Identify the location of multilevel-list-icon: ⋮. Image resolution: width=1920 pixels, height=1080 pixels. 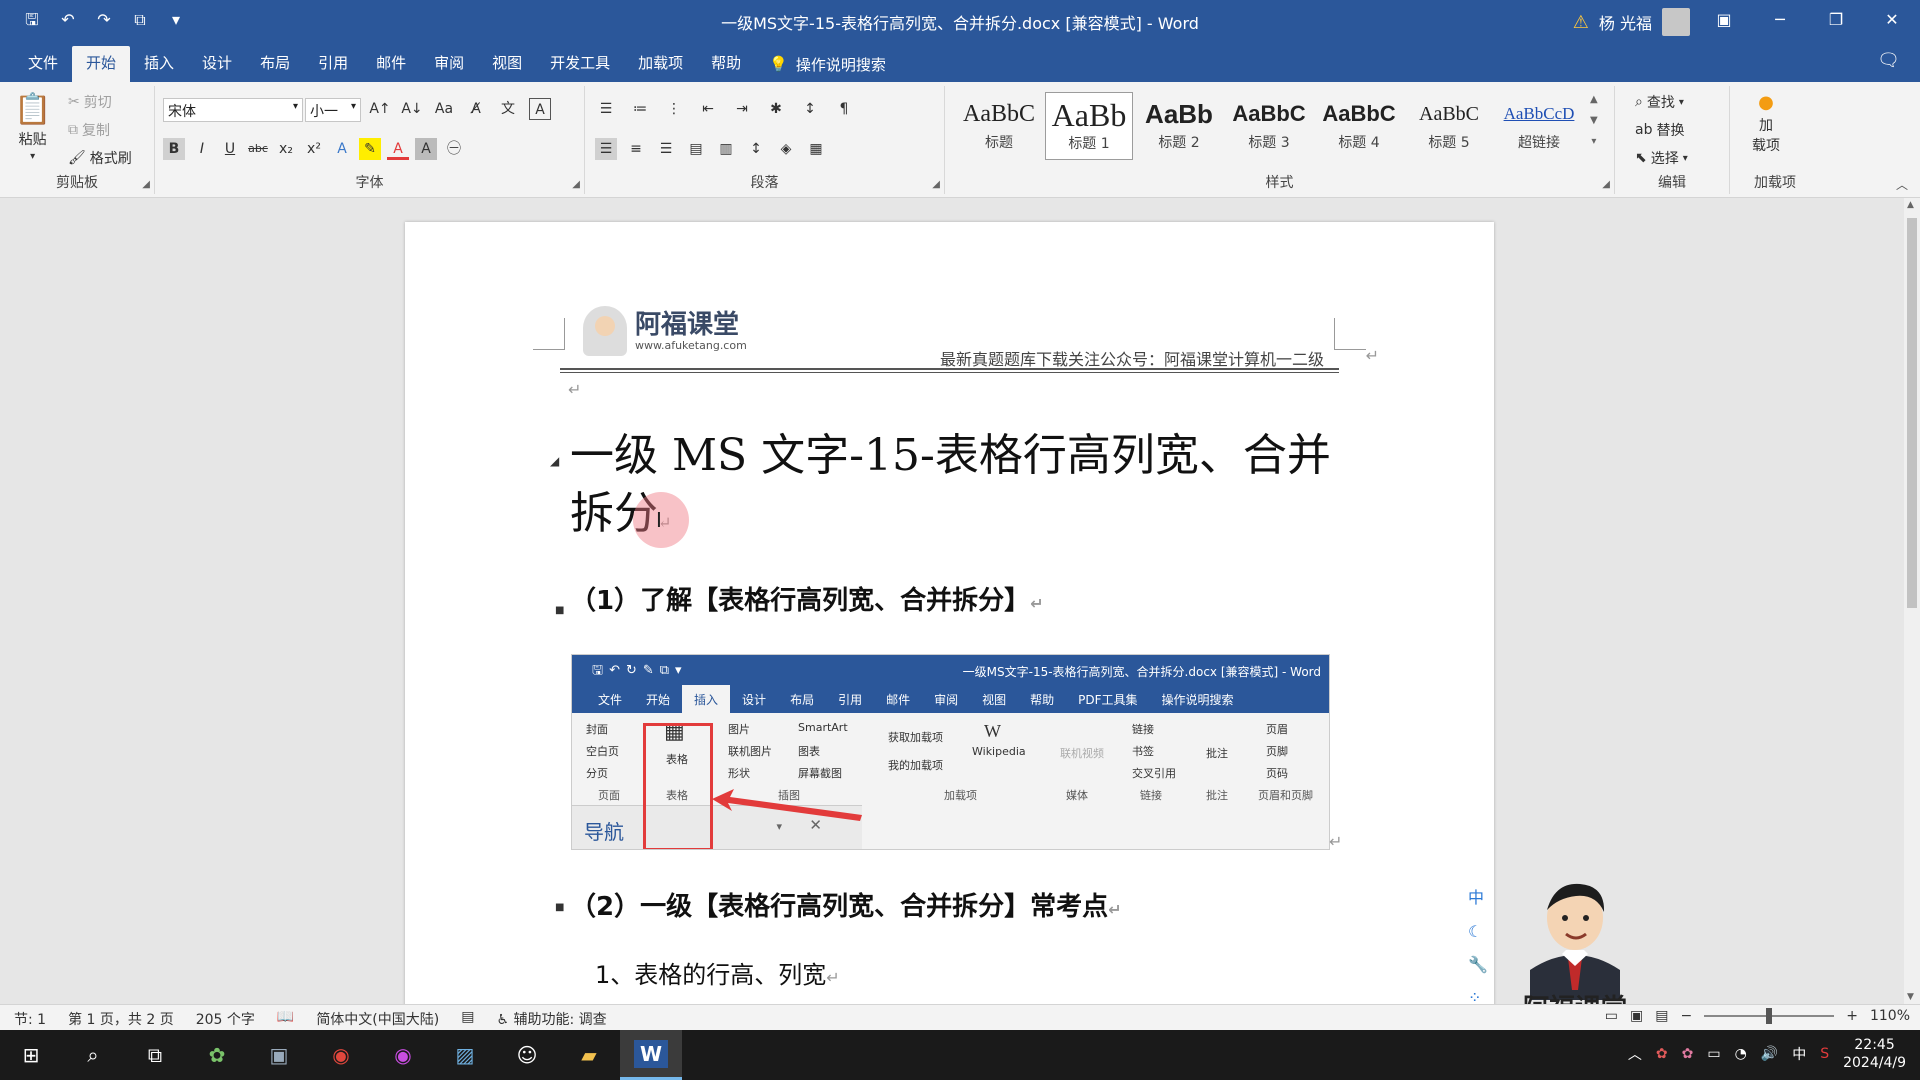
(674, 109).